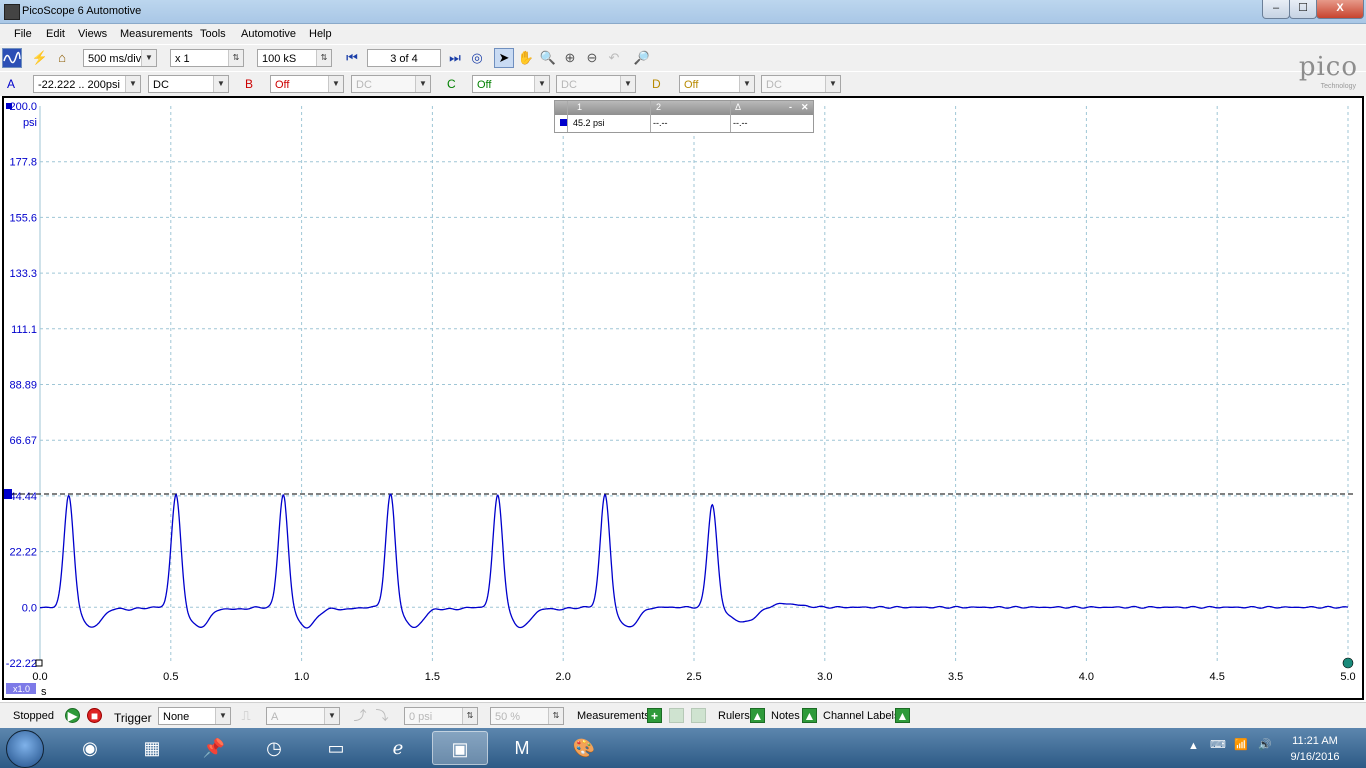 This screenshot has width=1366, height=768. What do you see at coordinates (188, 84) in the screenshot?
I see `channel-a-coupling-select: DC ▼` at bounding box center [188, 84].